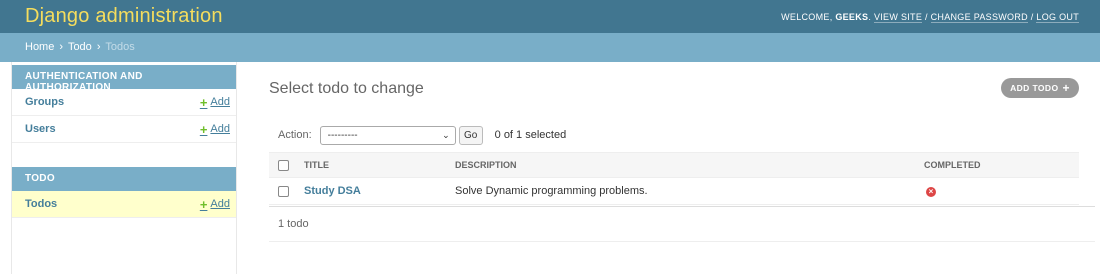  I want to click on sidebar-item-label: Groups, so click(44, 102).